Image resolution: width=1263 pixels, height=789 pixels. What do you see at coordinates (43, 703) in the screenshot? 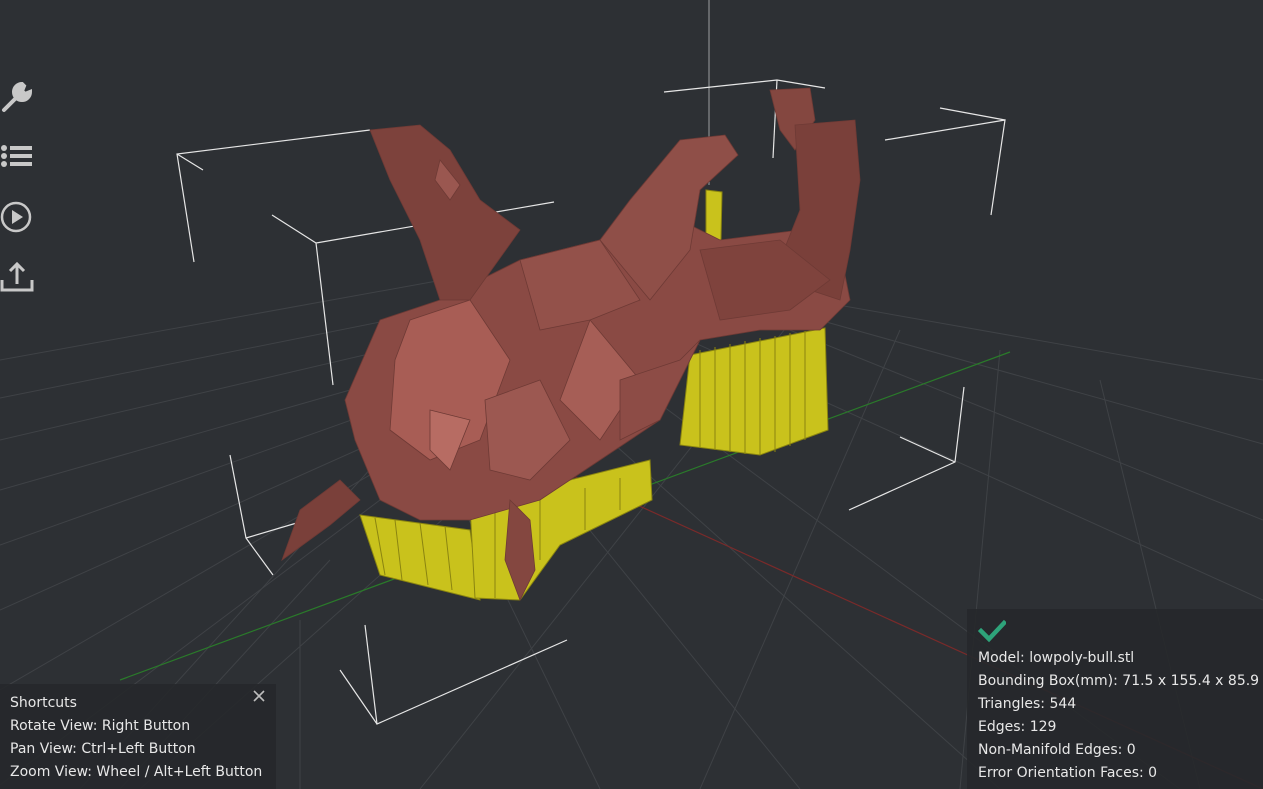
I see `shortcuts-title: Shortcuts` at bounding box center [43, 703].